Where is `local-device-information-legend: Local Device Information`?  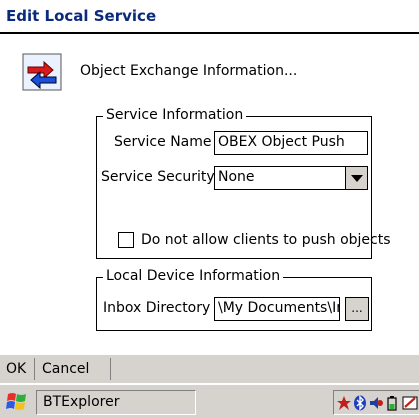 local-device-information-legend: Local Device Information is located at coordinates (193, 276).